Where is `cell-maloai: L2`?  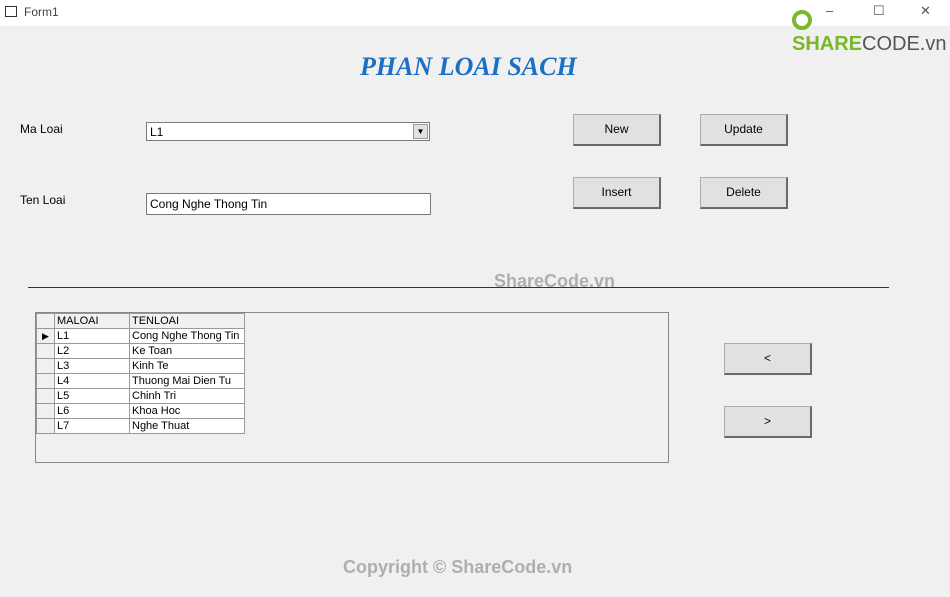
cell-maloai: L2 is located at coordinates (92, 351).